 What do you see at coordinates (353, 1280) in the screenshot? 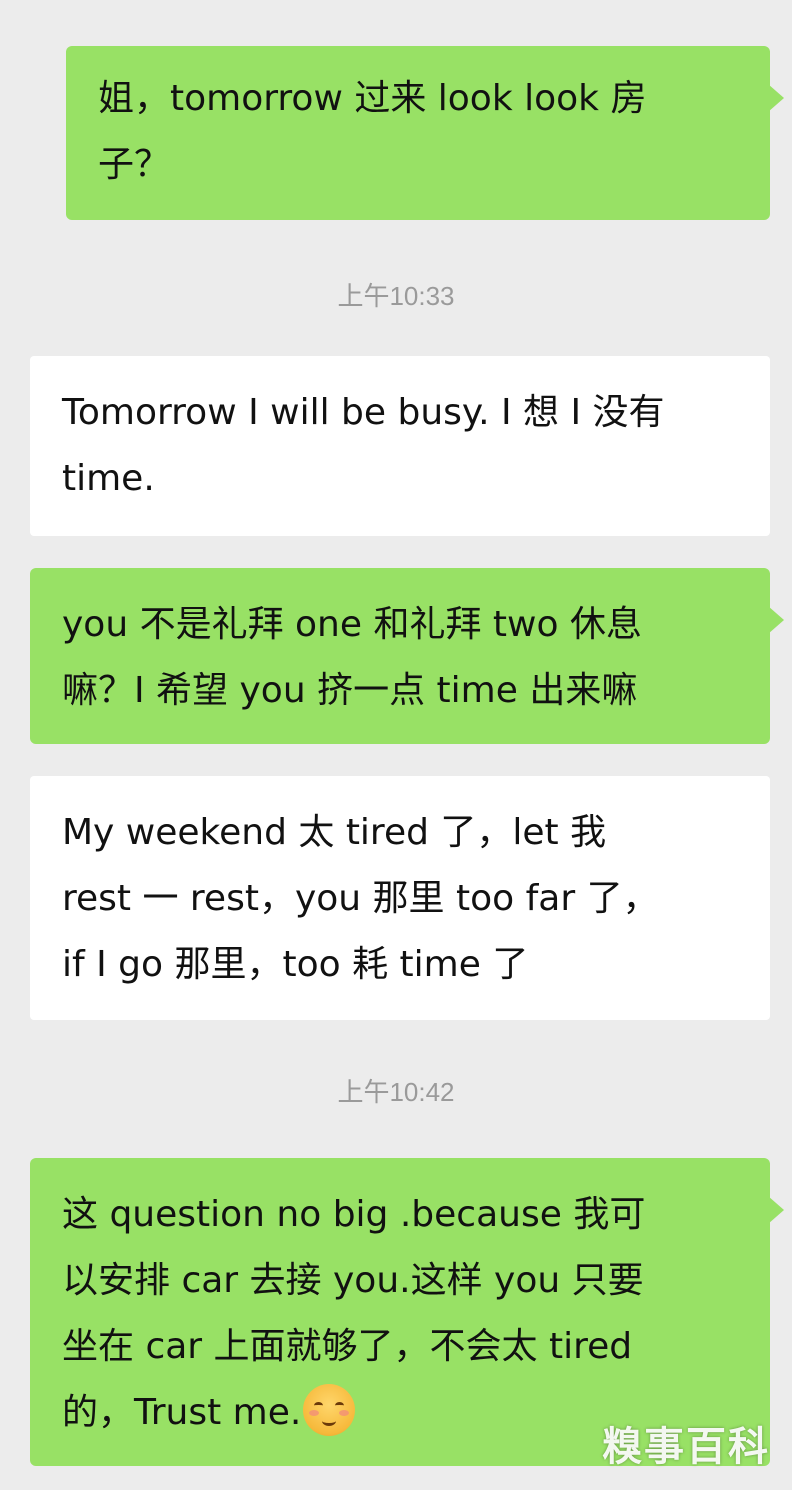
I see `message-text-line: 以安排 car 去接 you.这样 you 只要` at bounding box center [353, 1280].